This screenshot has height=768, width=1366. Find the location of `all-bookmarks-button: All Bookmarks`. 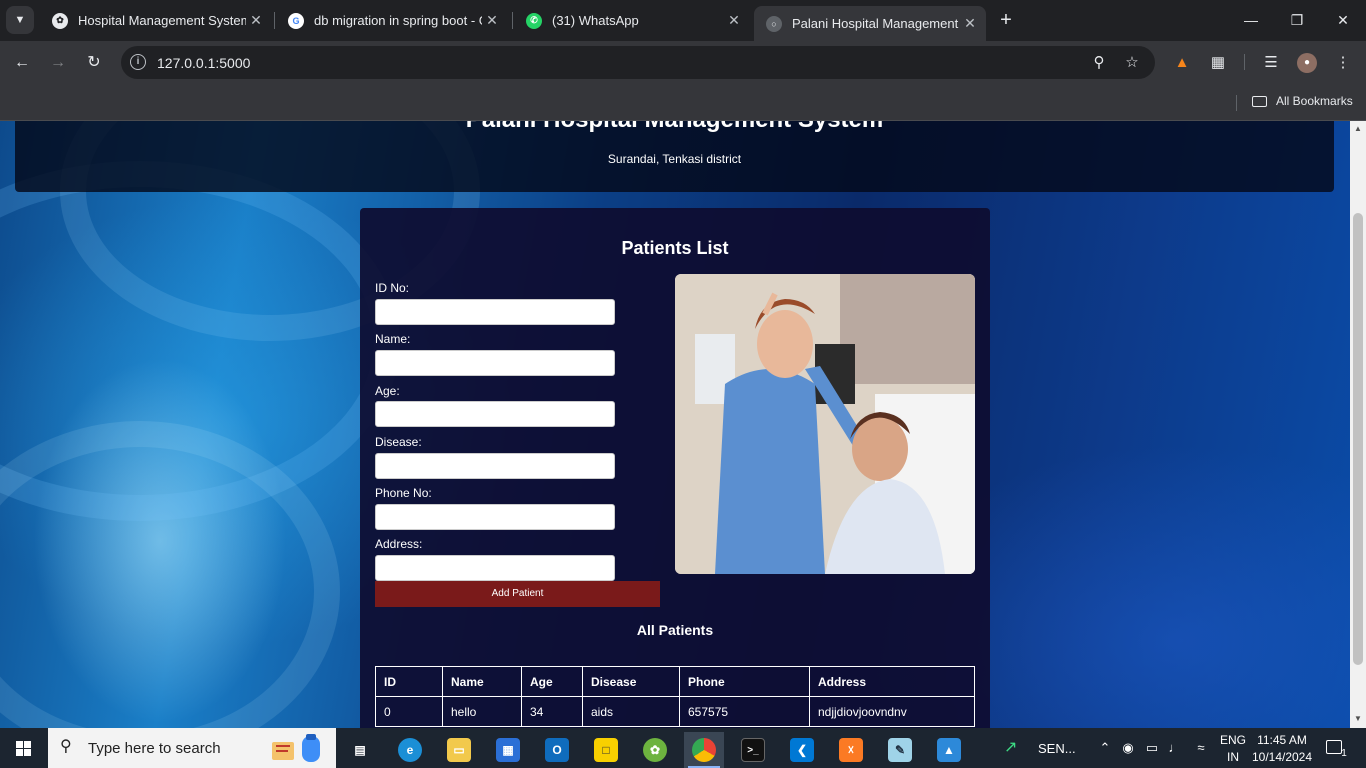

all-bookmarks-button: All Bookmarks is located at coordinates (1302, 101).